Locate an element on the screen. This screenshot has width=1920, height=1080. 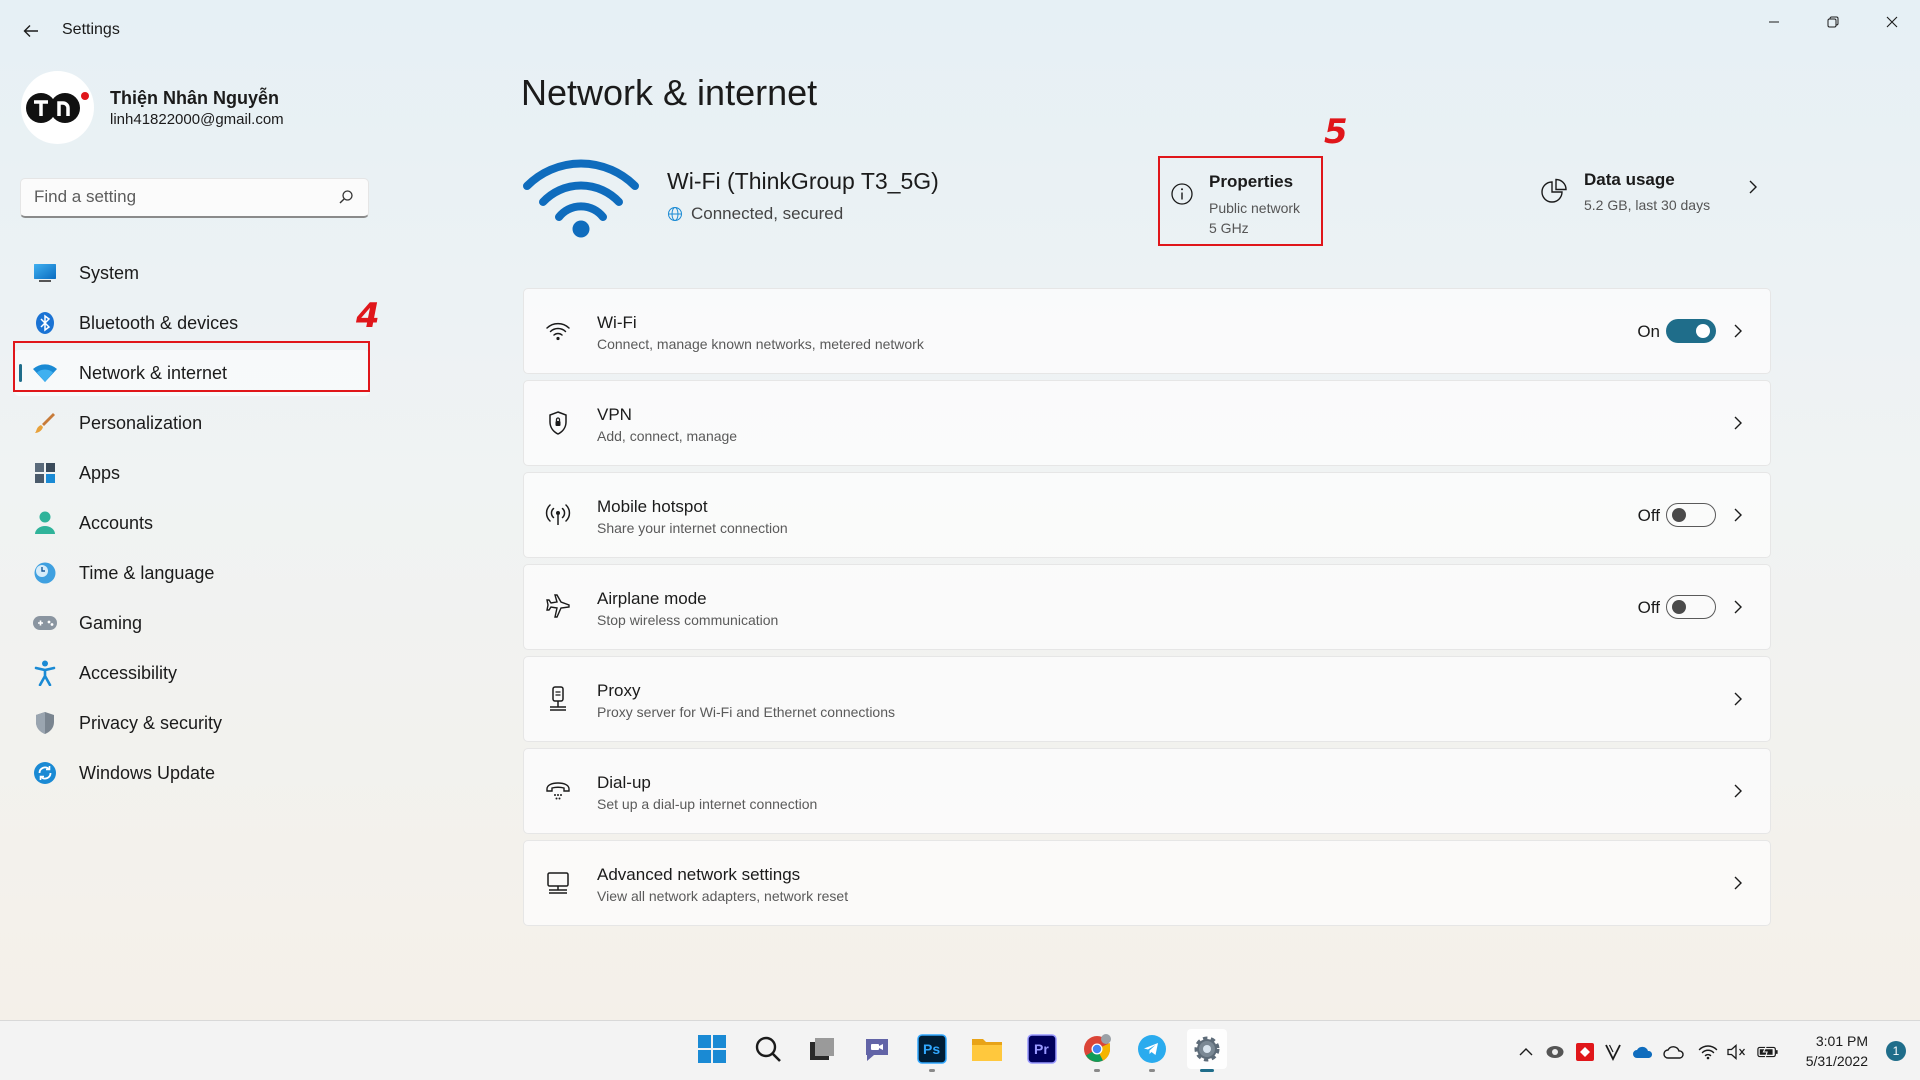
sidebar-item-time-language: Time & language is located at coordinates (192, 573).